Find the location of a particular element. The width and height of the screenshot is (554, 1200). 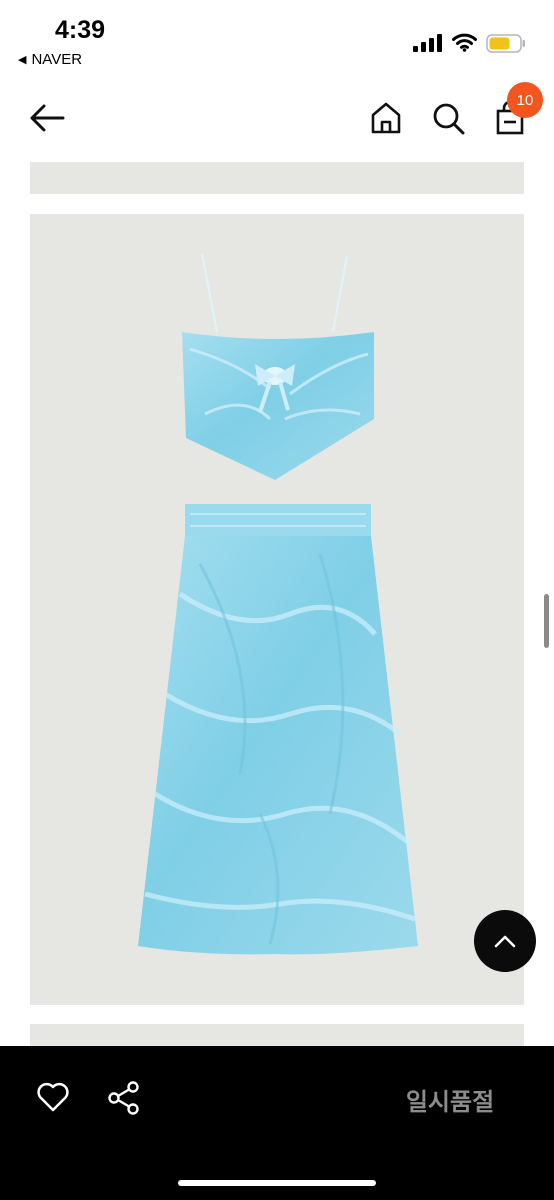

share-icon is located at coordinates (124, 1098).